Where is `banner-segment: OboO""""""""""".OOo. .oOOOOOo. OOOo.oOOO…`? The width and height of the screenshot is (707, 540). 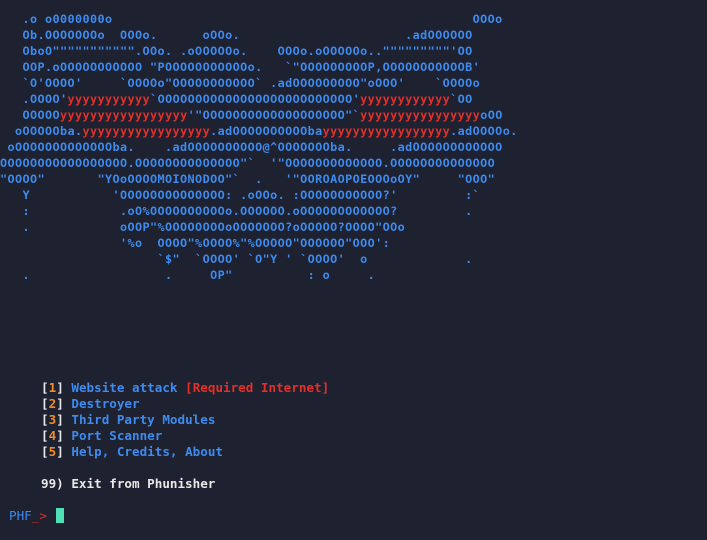
banner-segment: OboO""""""""""".OOo. .oOOOOOo. OOOo.oOOO… is located at coordinates (236, 51).